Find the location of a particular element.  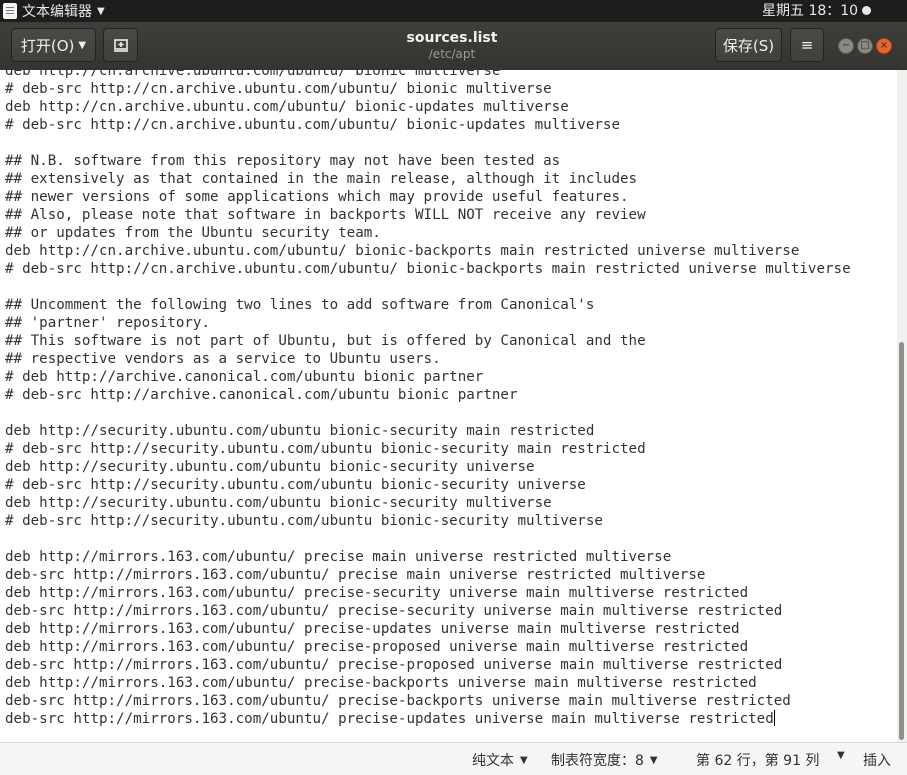

maximize-icon: □ is located at coordinates (865, 45).